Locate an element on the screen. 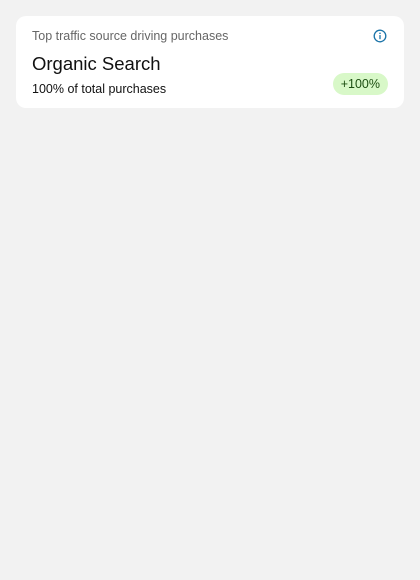  card-subtitle: Top traffic source driving purchases is located at coordinates (130, 36).